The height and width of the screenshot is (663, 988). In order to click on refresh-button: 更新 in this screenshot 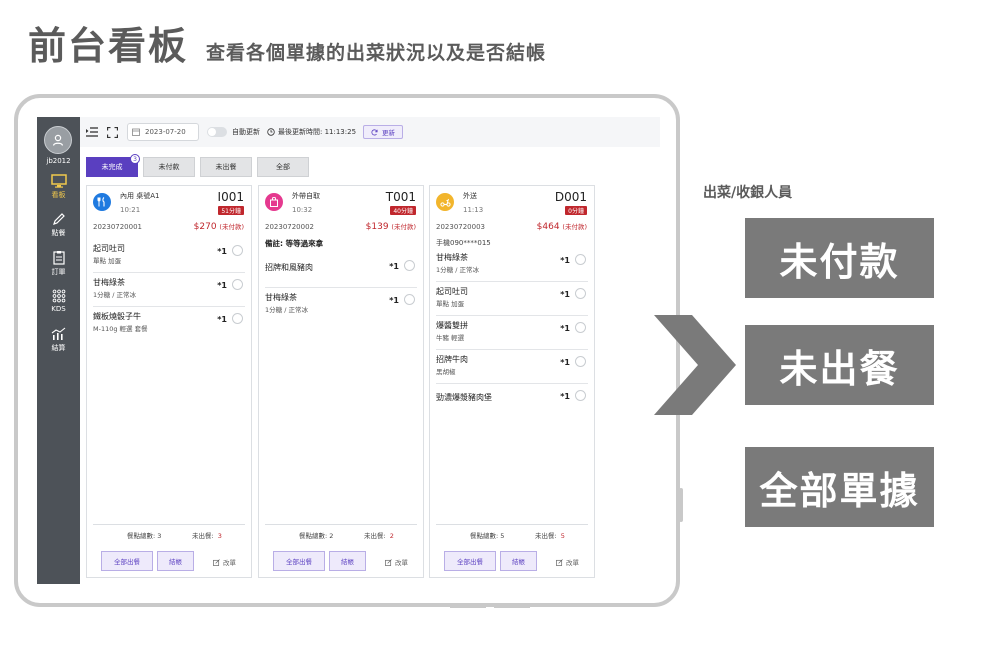, I will do `click(383, 132)`.